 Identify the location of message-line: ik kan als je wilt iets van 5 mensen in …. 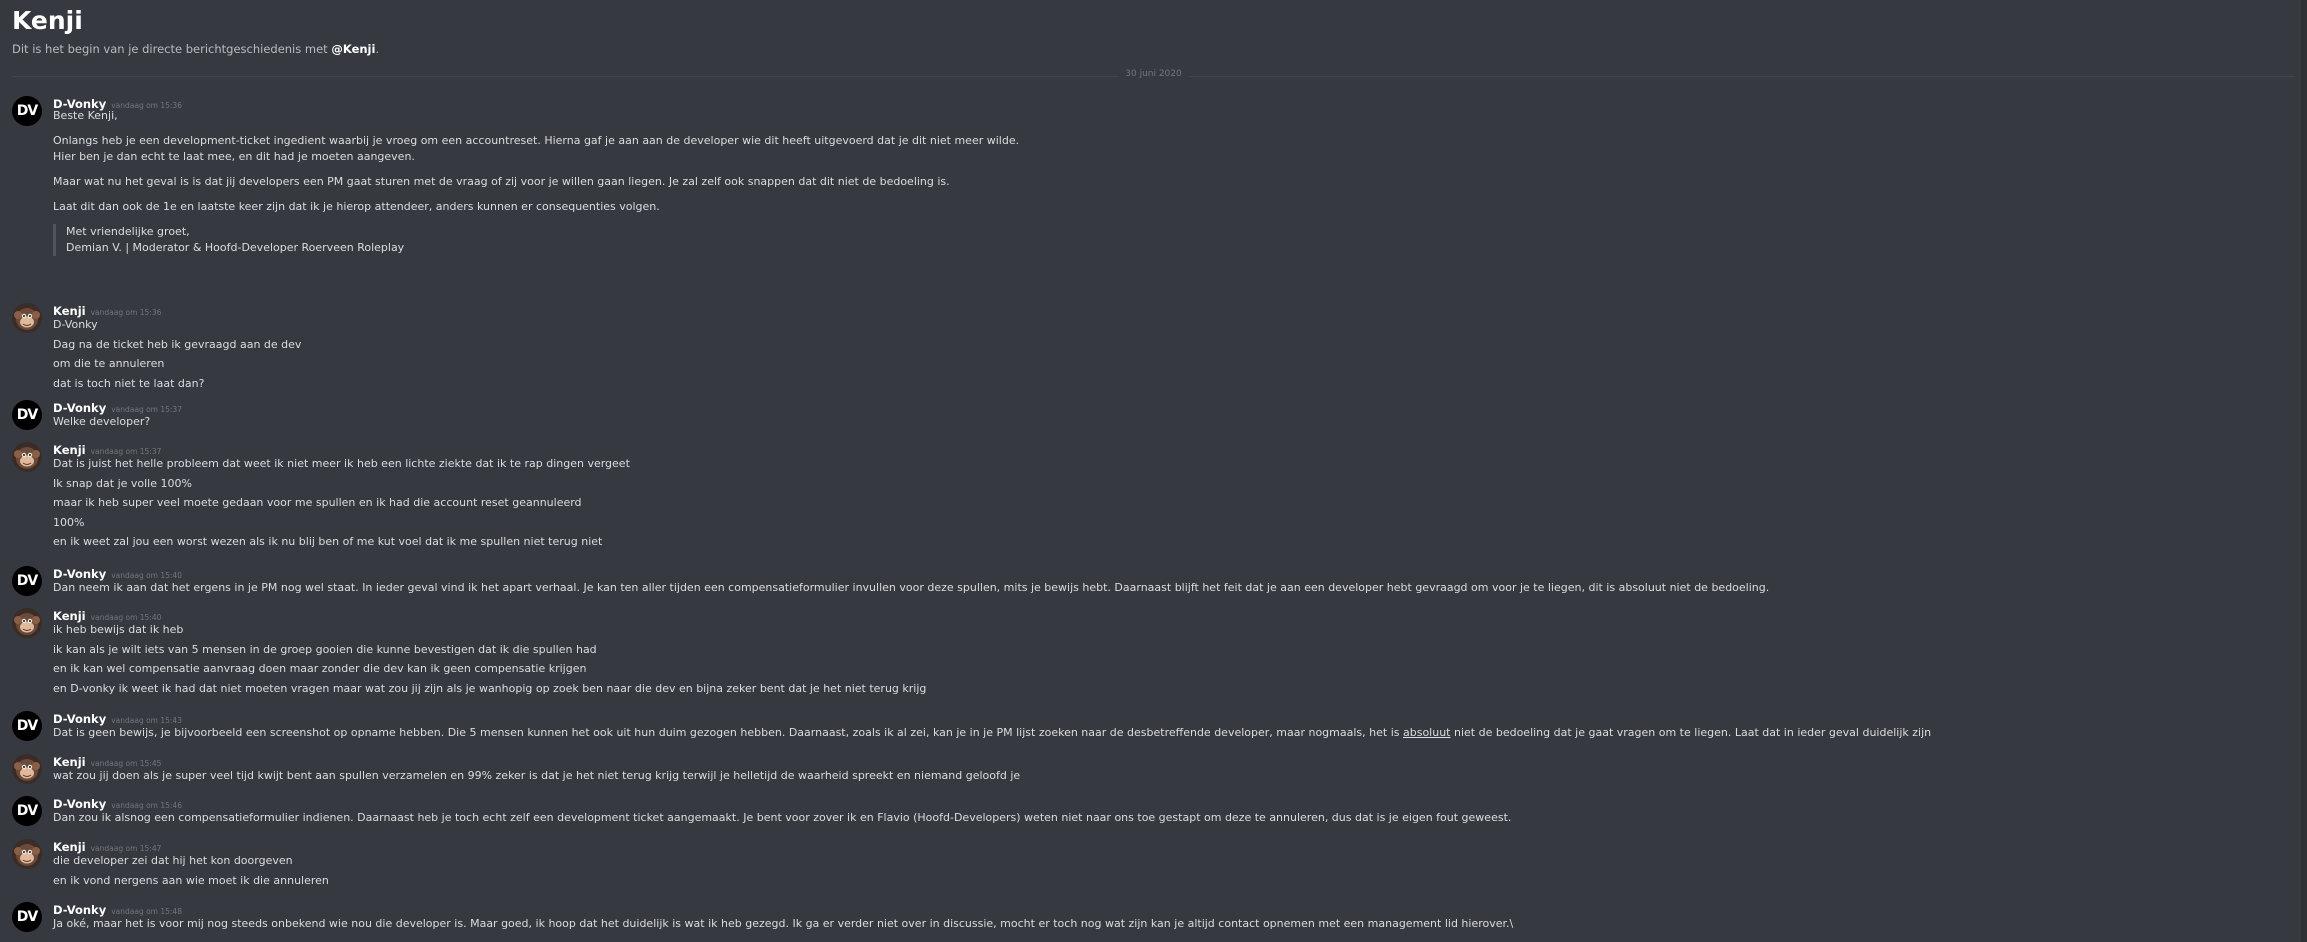
(325, 649).